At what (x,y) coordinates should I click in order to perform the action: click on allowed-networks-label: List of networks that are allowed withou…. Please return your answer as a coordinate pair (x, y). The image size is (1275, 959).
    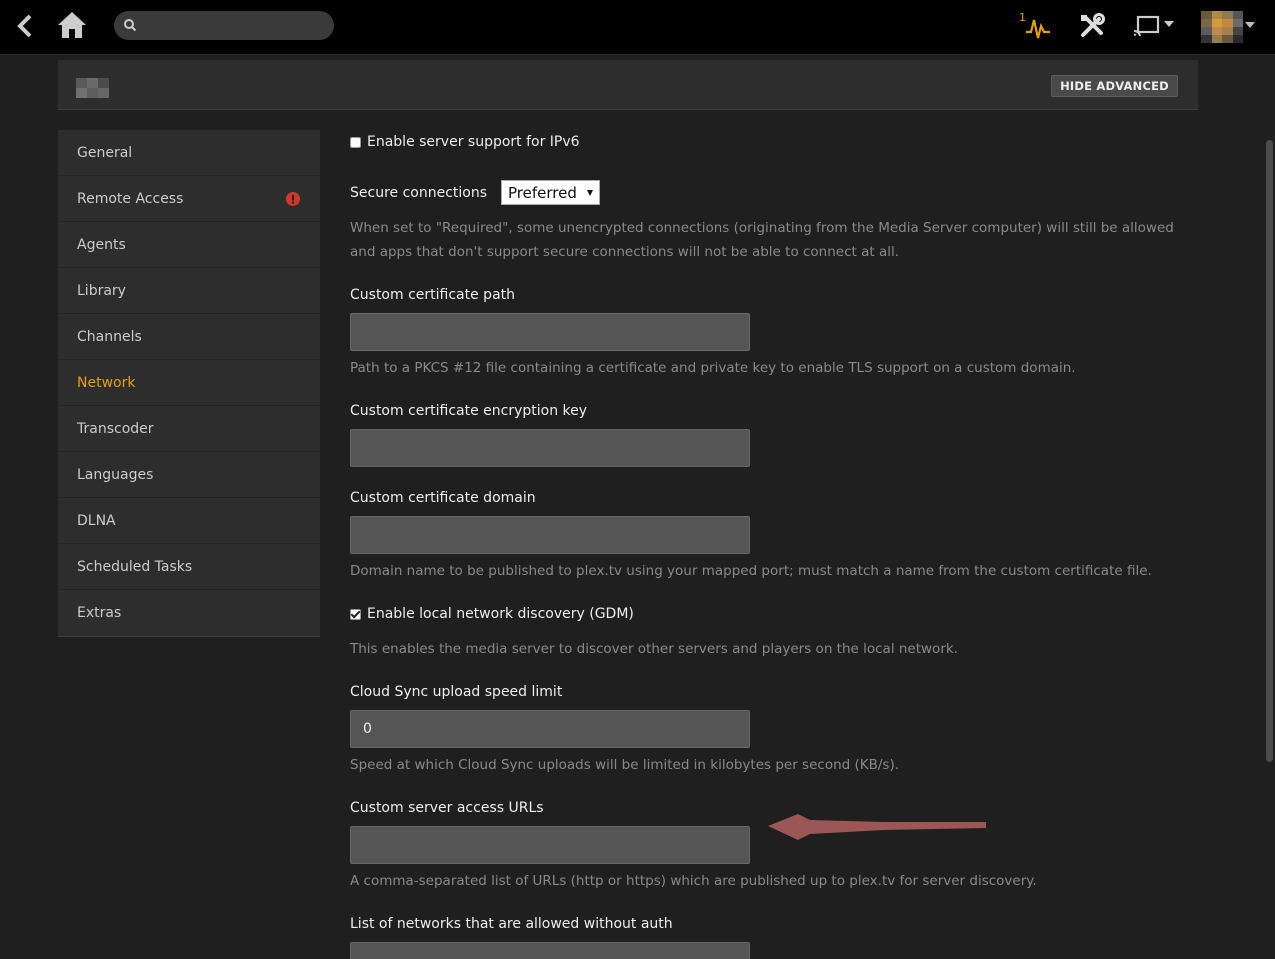
    Looking at the image, I should click on (511, 924).